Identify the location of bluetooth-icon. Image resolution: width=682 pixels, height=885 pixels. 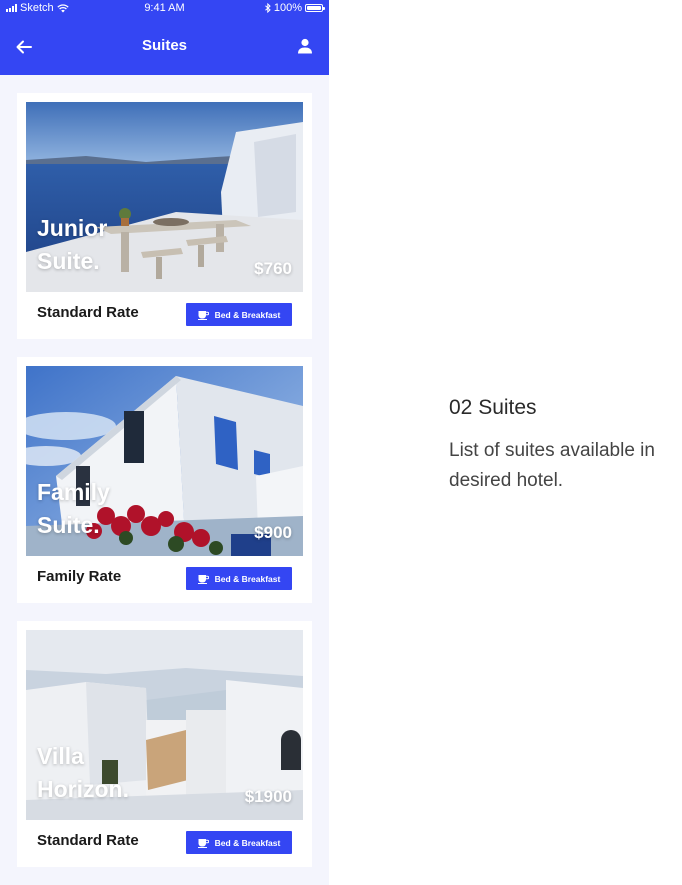
(268, 8).